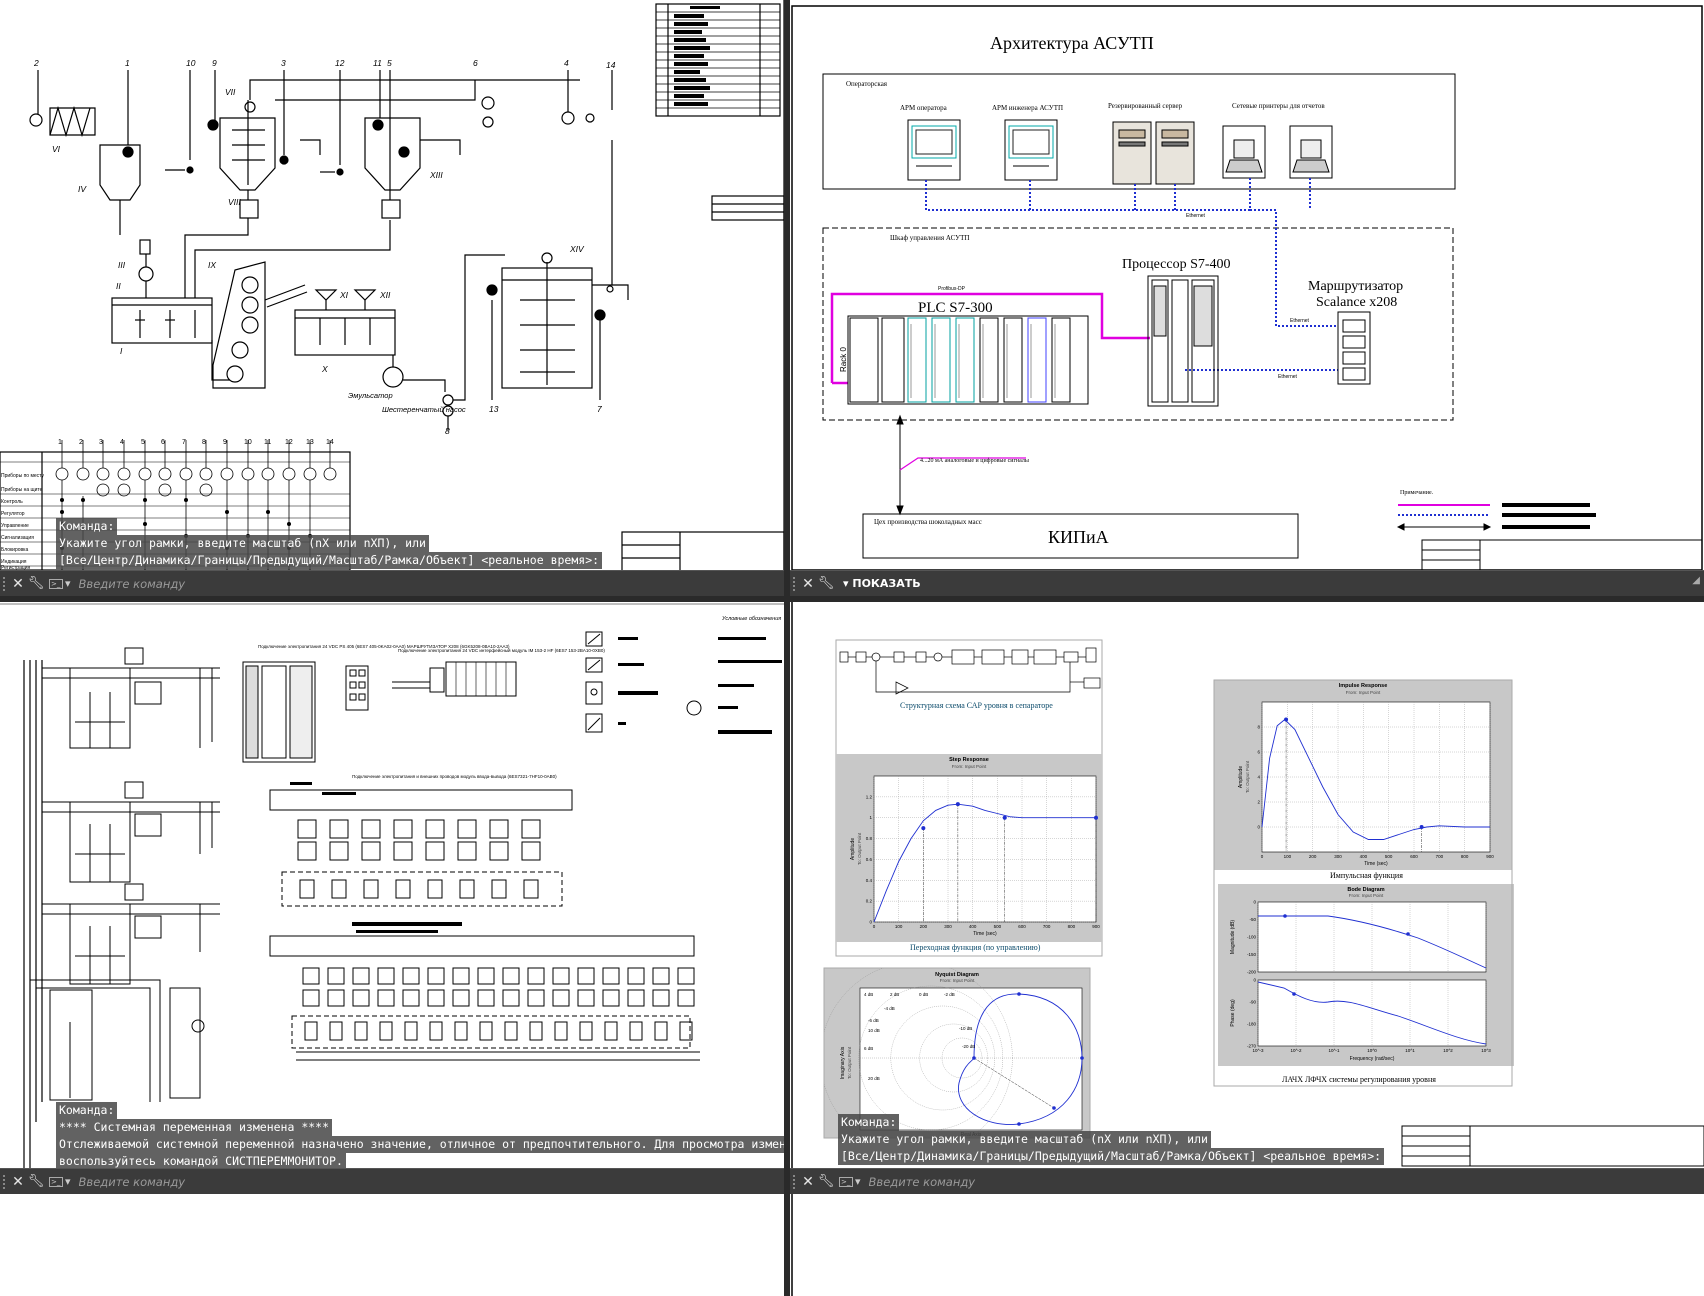  What do you see at coordinates (15, 526) in the screenshot?
I see `svg-text: Управление` at bounding box center [15, 526].